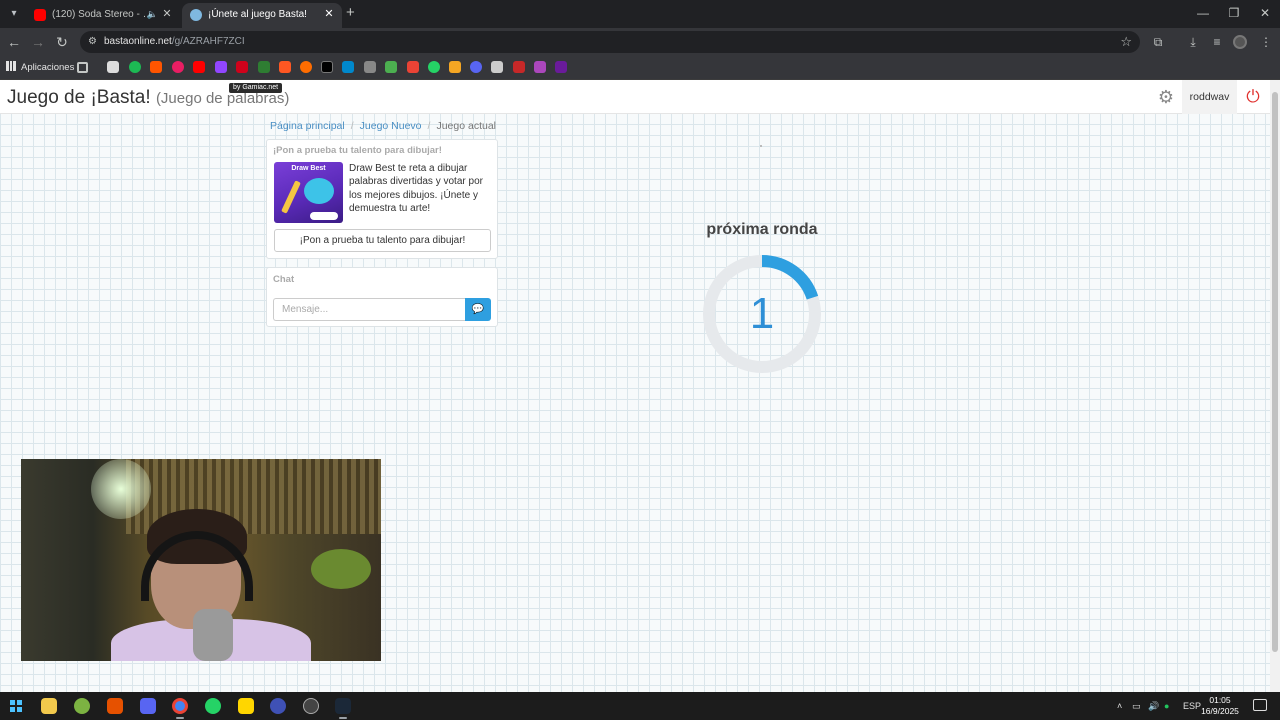 Image resolution: width=1280 pixels, height=720 pixels. What do you see at coordinates (113, 67) in the screenshot?
I see `bookmark-icon` at bounding box center [113, 67].